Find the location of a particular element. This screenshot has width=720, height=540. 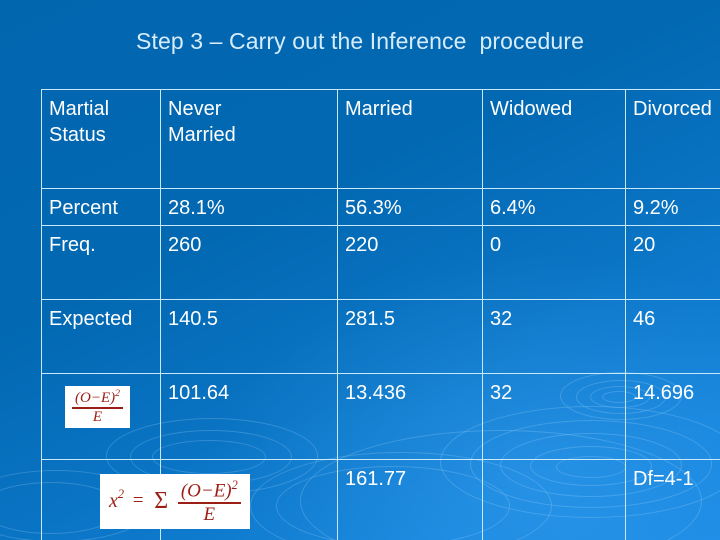

cell-percent-divorced: 9.2% is located at coordinates (672, 207).